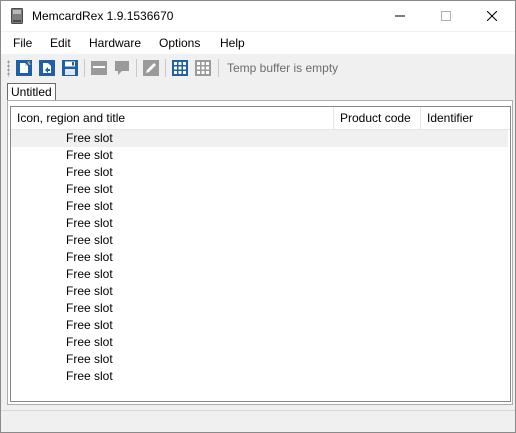  What do you see at coordinates (70, 68) in the screenshot?
I see `save-card-icon` at bounding box center [70, 68].